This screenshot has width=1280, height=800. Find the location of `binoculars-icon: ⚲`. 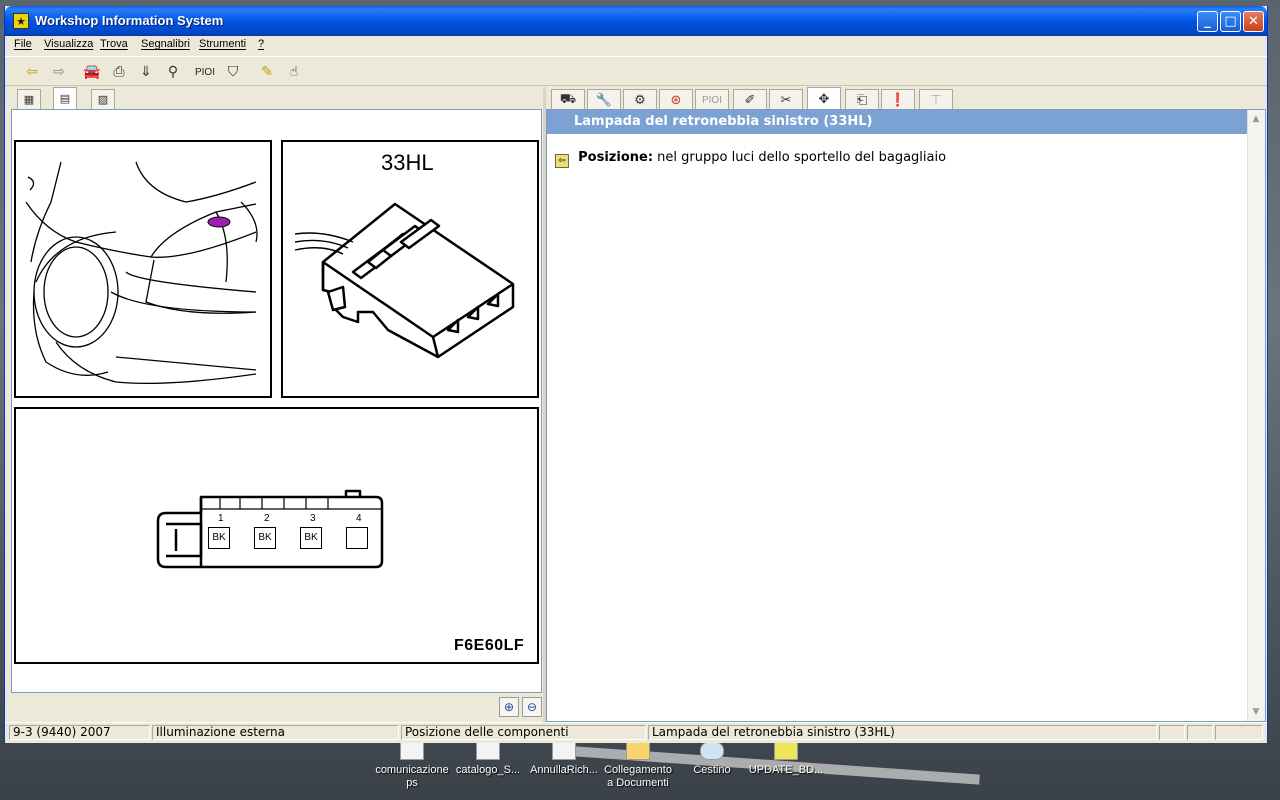

binoculars-icon: ⚲ is located at coordinates (173, 72).